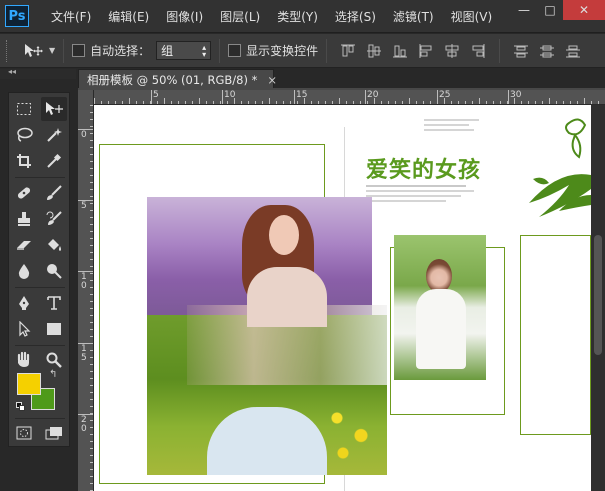  Describe the element at coordinates (54, 271) in the screenshot. I see `dodge-tool` at that location.